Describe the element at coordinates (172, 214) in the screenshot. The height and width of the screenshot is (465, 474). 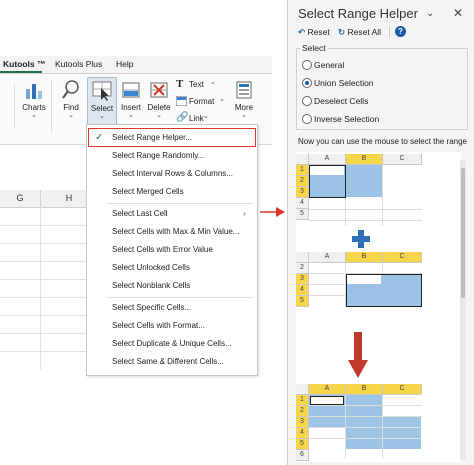
I see `menu-item-select-last-cell: Select Last Cell ›` at that location.